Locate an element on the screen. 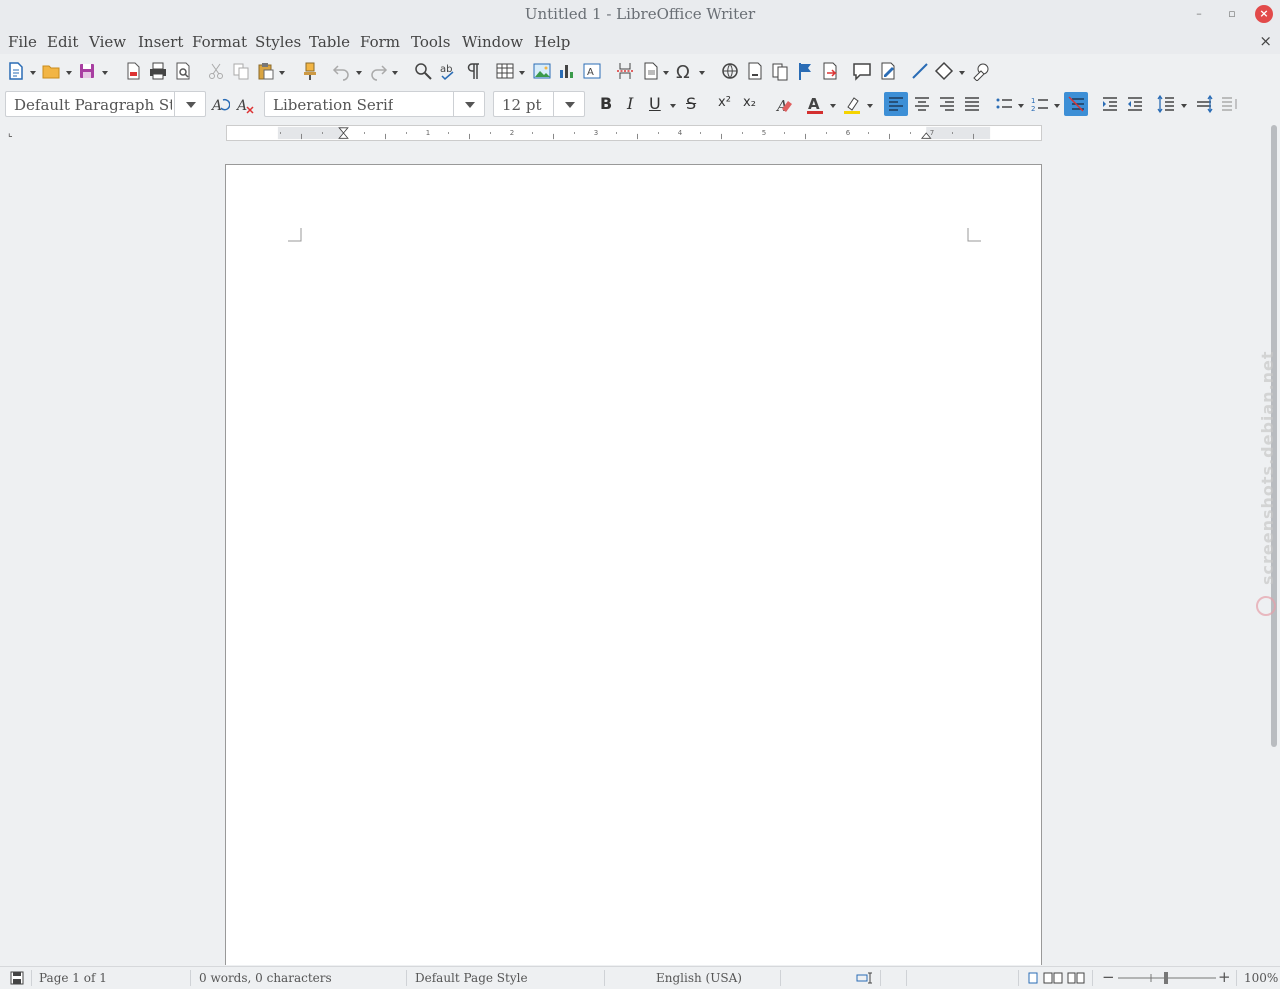 Image resolution: width=1280 pixels, height=989 pixels. export-pdf-icon is located at coordinates (133, 71).